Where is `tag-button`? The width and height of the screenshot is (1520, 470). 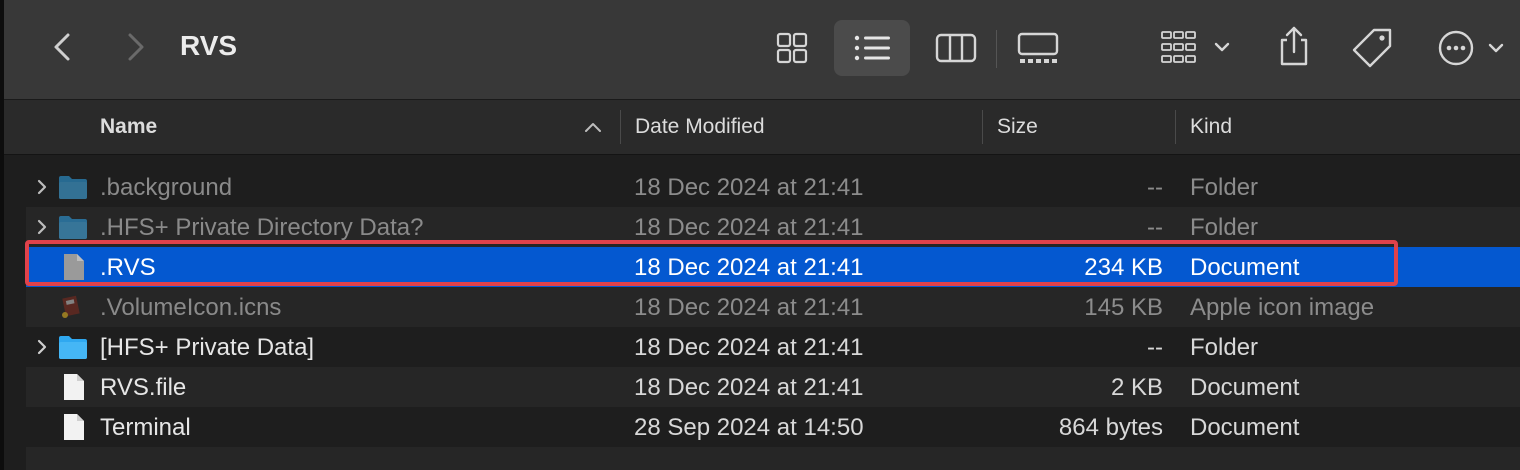 tag-button is located at coordinates (1373, 48).